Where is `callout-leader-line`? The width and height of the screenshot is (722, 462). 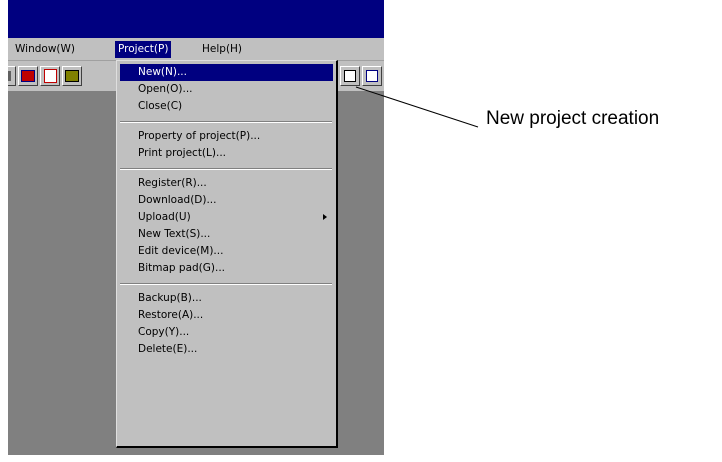 callout-leader-line is located at coordinates (417, 107).